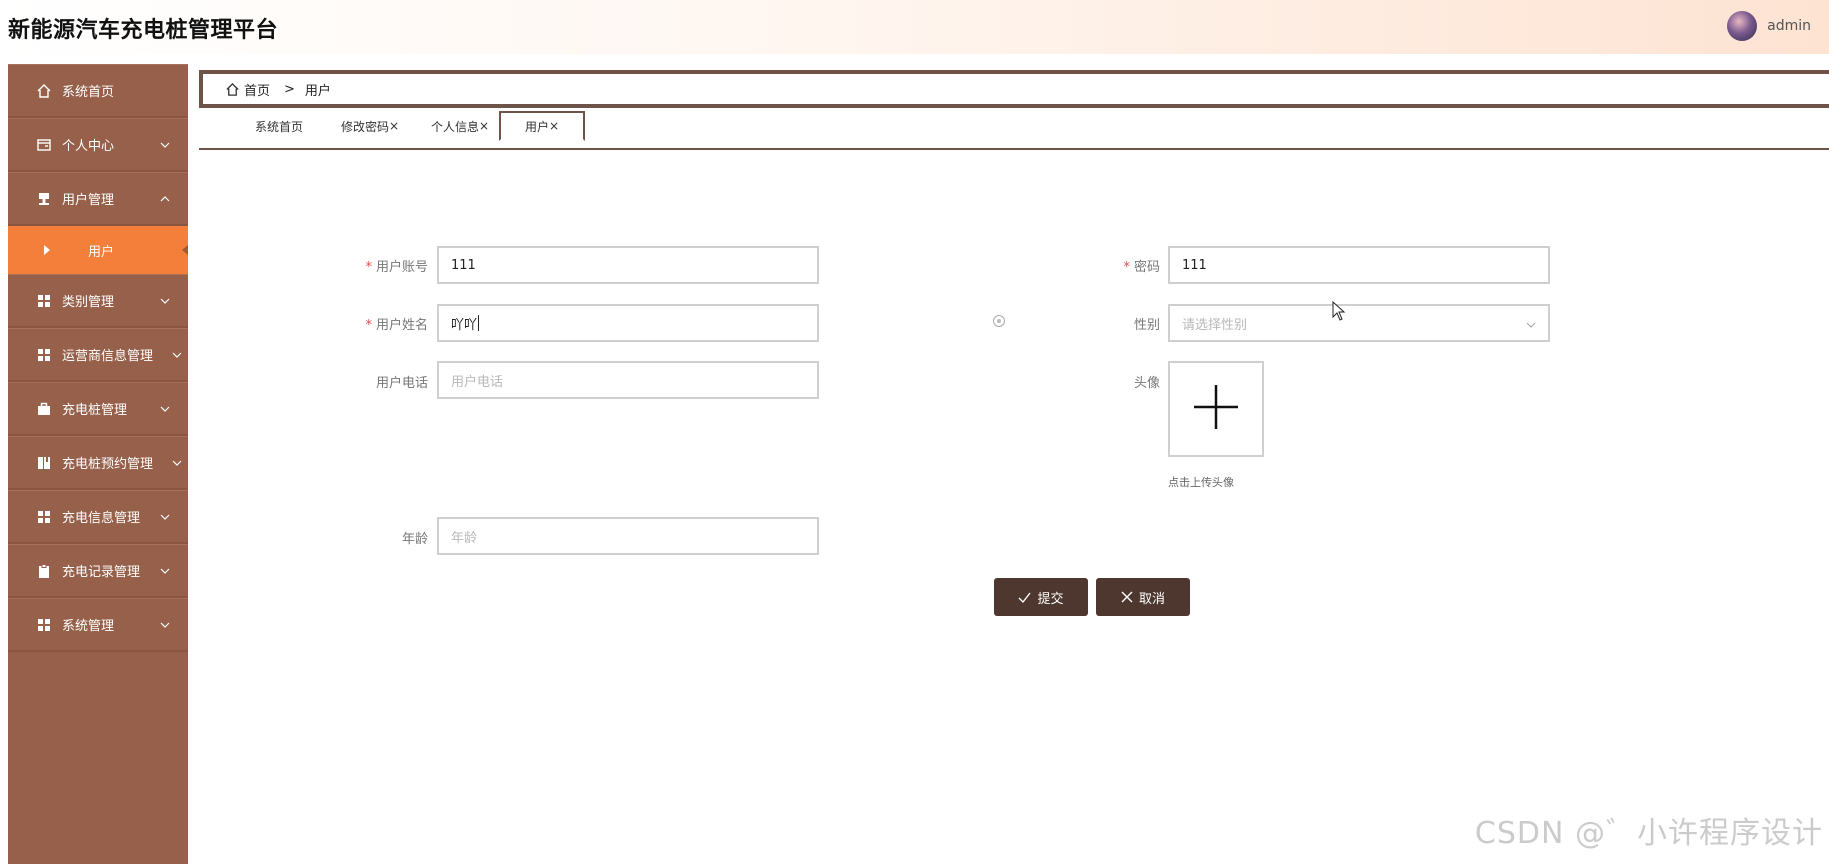 The height and width of the screenshot is (864, 1829). I want to click on close-icon, so click(1127, 597).